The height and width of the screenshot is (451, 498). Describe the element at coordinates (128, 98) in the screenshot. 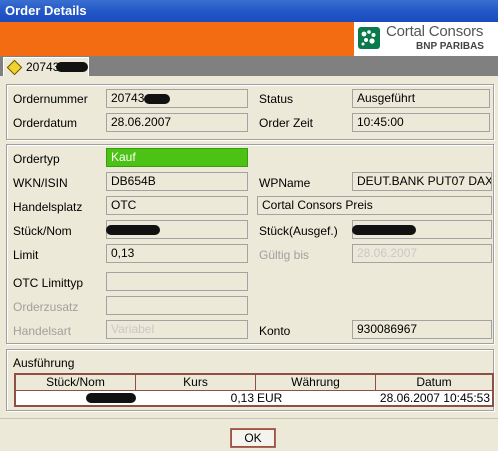

I see `ordernummer-value: 20743` at that location.